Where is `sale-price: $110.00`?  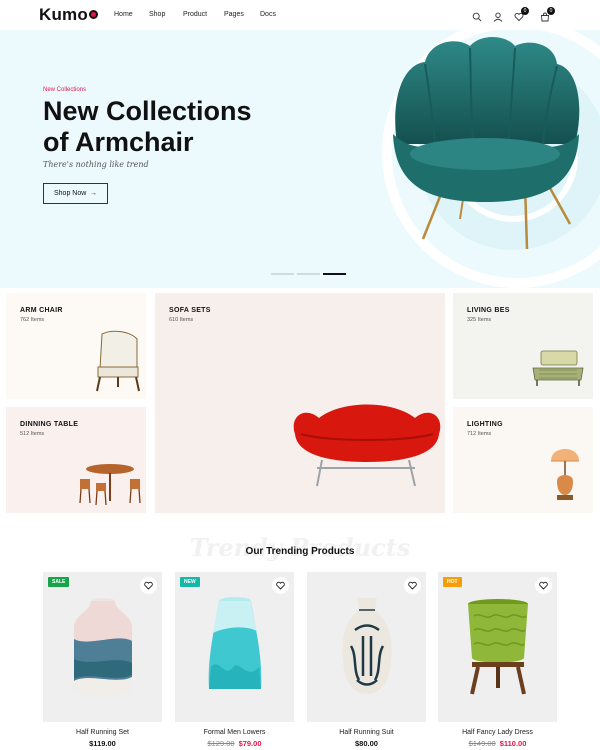 sale-price: $110.00 is located at coordinates (513, 743).